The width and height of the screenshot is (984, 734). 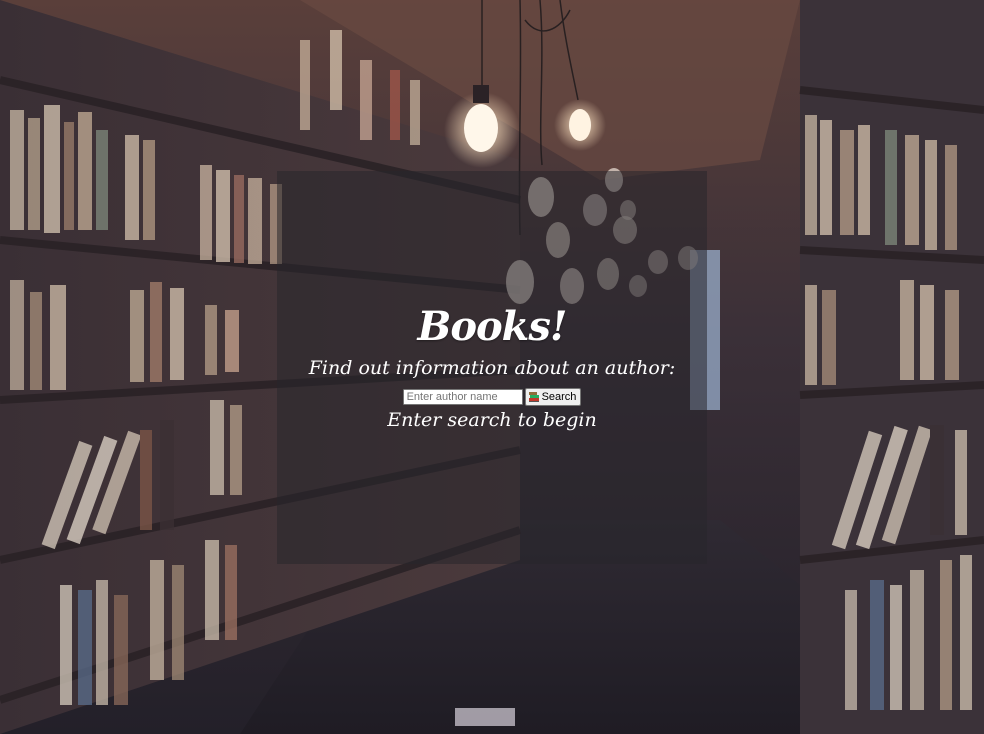 What do you see at coordinates (492, 326) in the screenshot?
I see `page-title: Books!` at bounding box center [492, 326].